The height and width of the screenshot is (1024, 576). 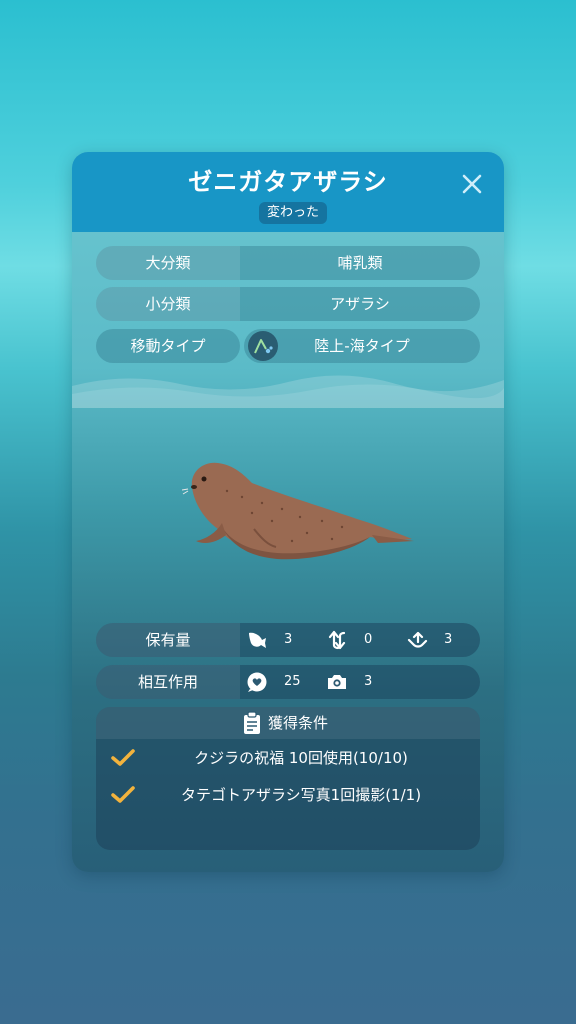 What do you see at coordinates (168, 304) in the screenshot?
I see `minor-class-label: 小分類` at bounding box center [168, 304].